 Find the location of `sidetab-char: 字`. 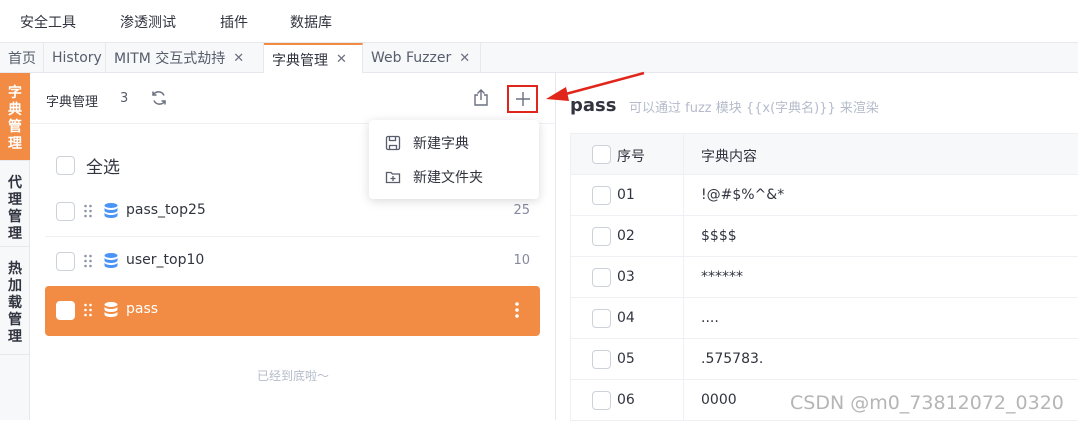

sidetab-char: 字 is located at coordinates (15, 93).